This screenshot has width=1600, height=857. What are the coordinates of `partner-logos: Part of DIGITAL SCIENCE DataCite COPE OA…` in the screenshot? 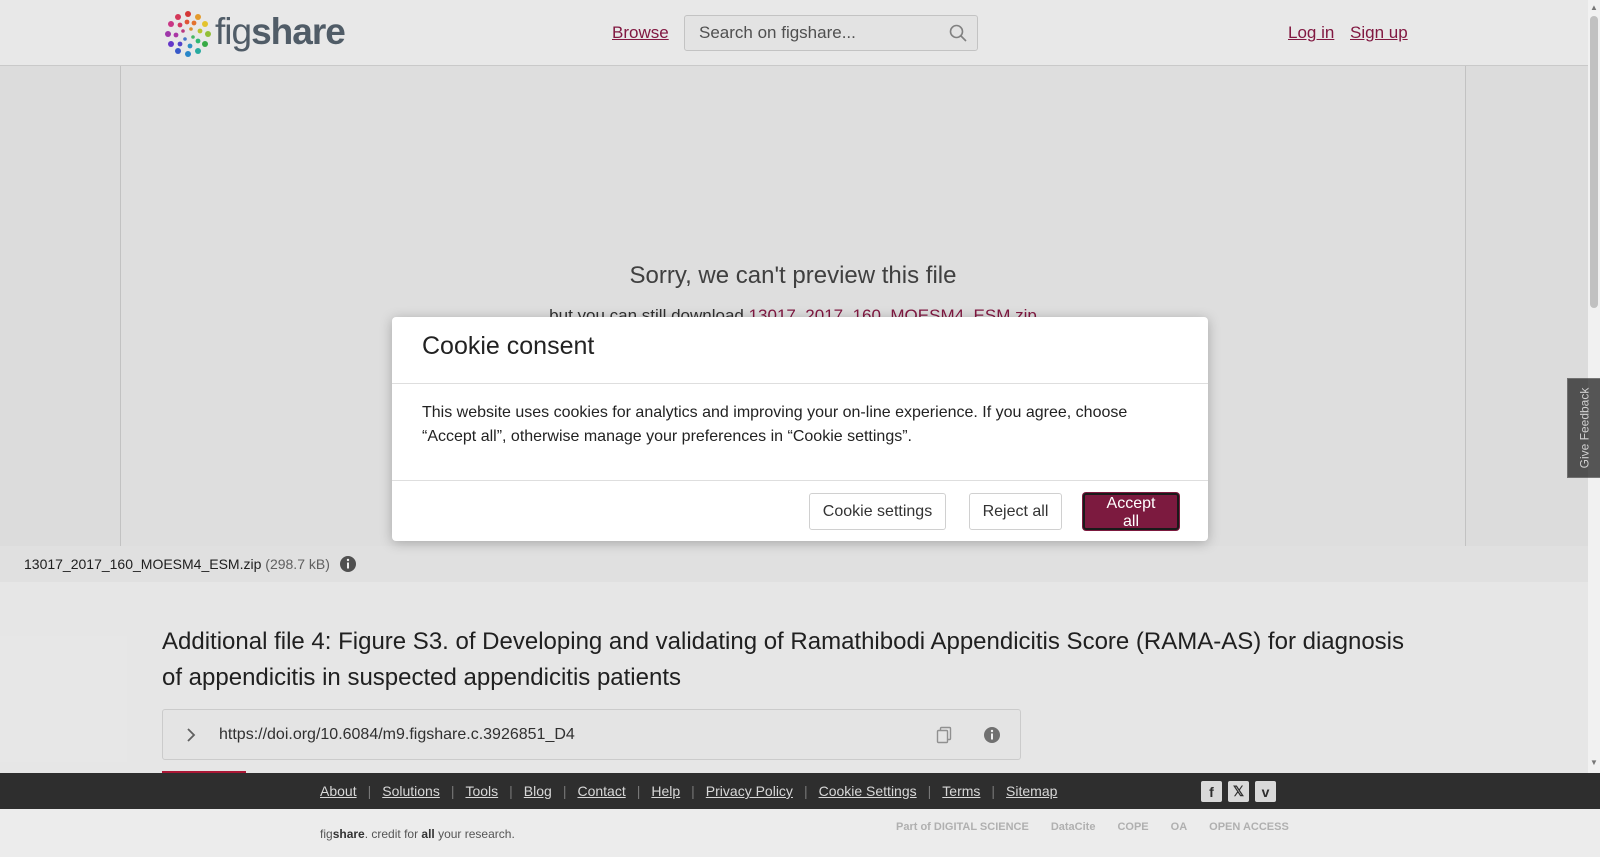 It's located at (1092, 827).